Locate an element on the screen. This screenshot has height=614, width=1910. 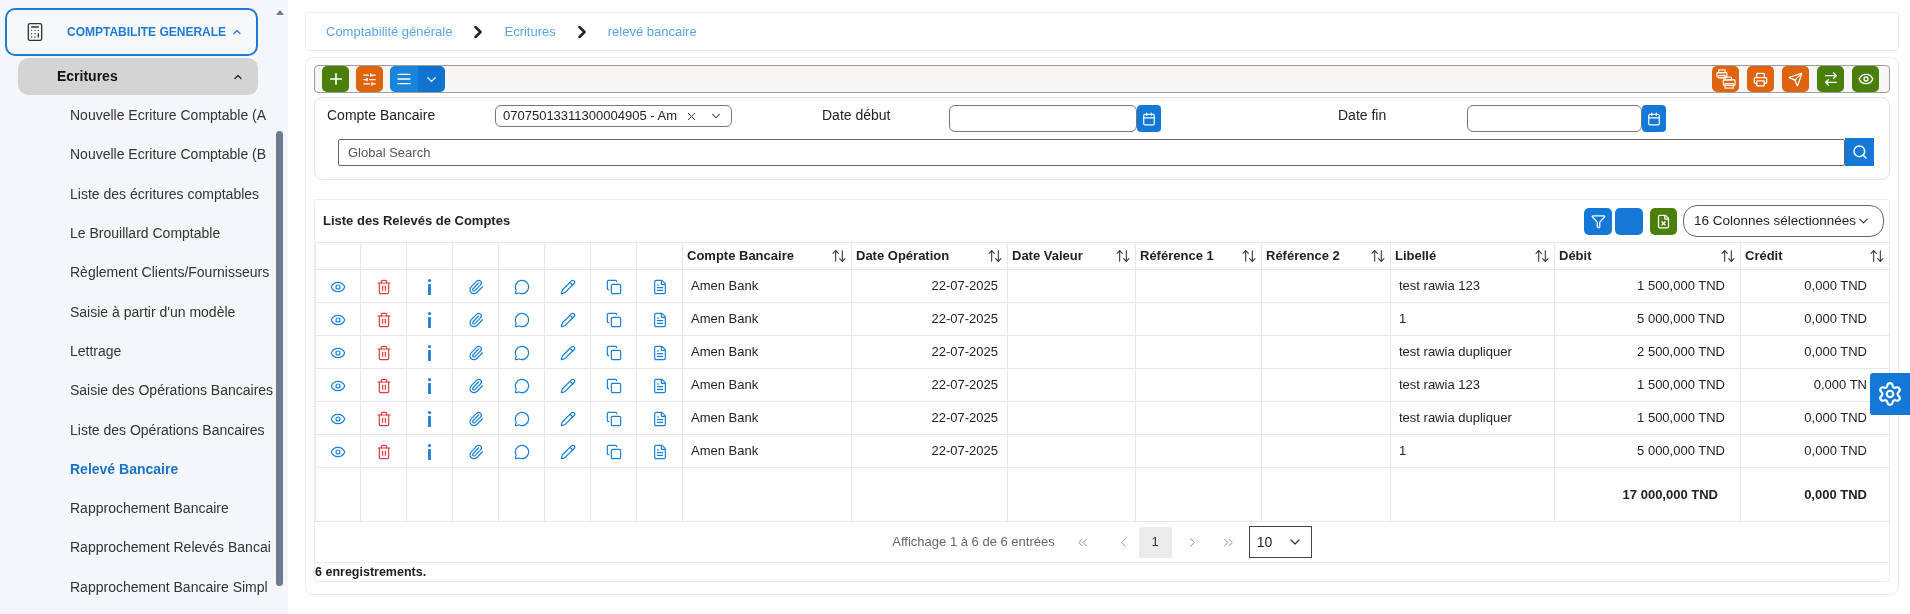
table-cell: 0,000 TND is located at coordinates (1835, 418).